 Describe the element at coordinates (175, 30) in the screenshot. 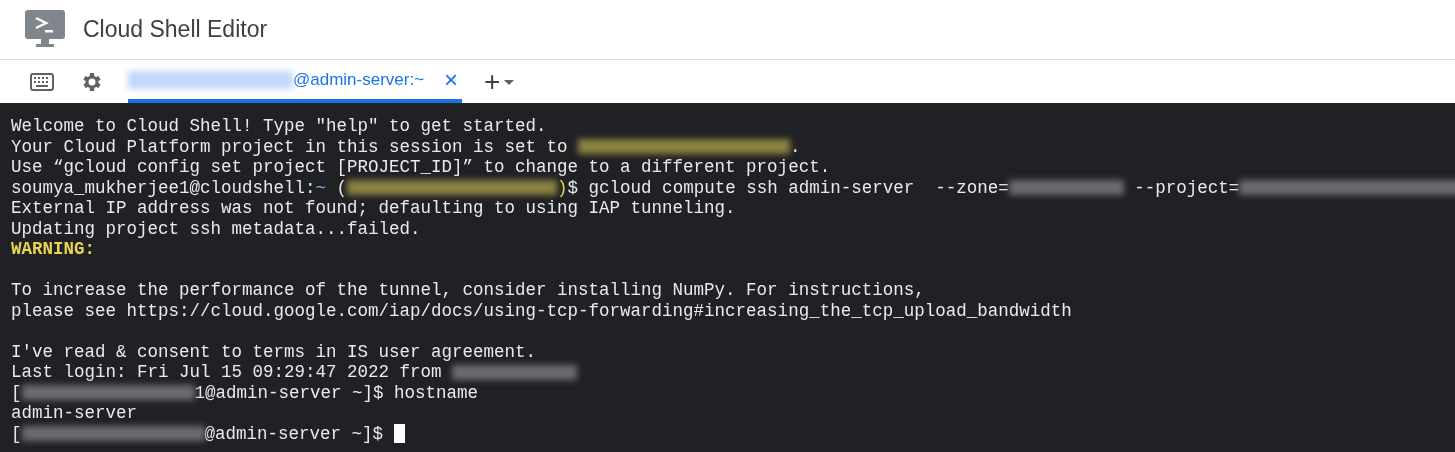

I see `app-title: Cloud Shell Editor` at that location.